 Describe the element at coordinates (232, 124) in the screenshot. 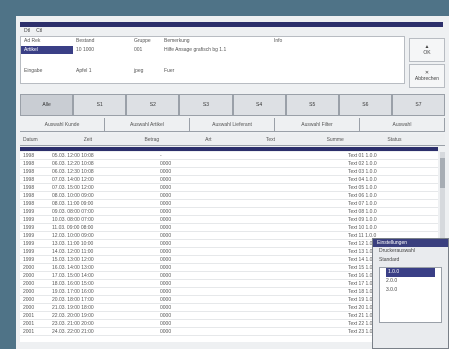

I see `tab-supplier: Auswahl Lieferant` at that location.